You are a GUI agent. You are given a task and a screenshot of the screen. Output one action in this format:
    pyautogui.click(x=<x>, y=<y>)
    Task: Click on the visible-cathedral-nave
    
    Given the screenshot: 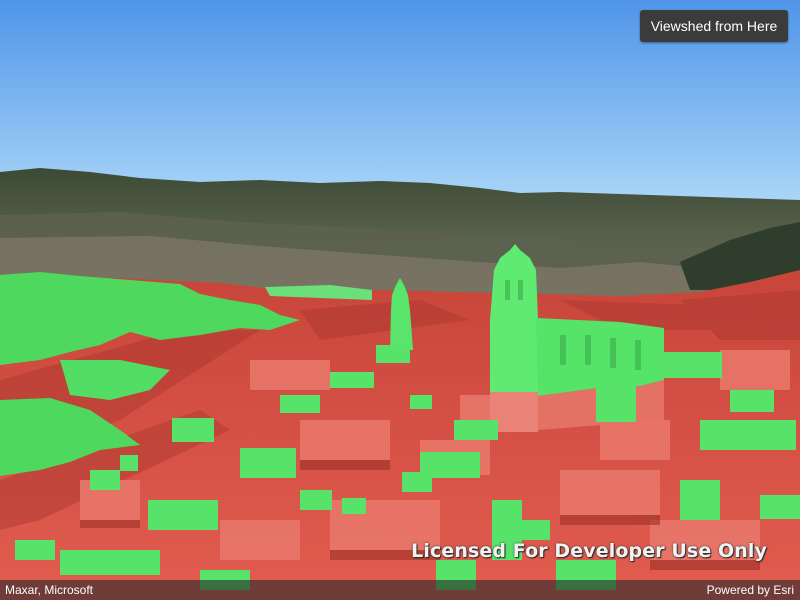 What is the action you would take?
    pyautogui.click(x=600, y=357)
    